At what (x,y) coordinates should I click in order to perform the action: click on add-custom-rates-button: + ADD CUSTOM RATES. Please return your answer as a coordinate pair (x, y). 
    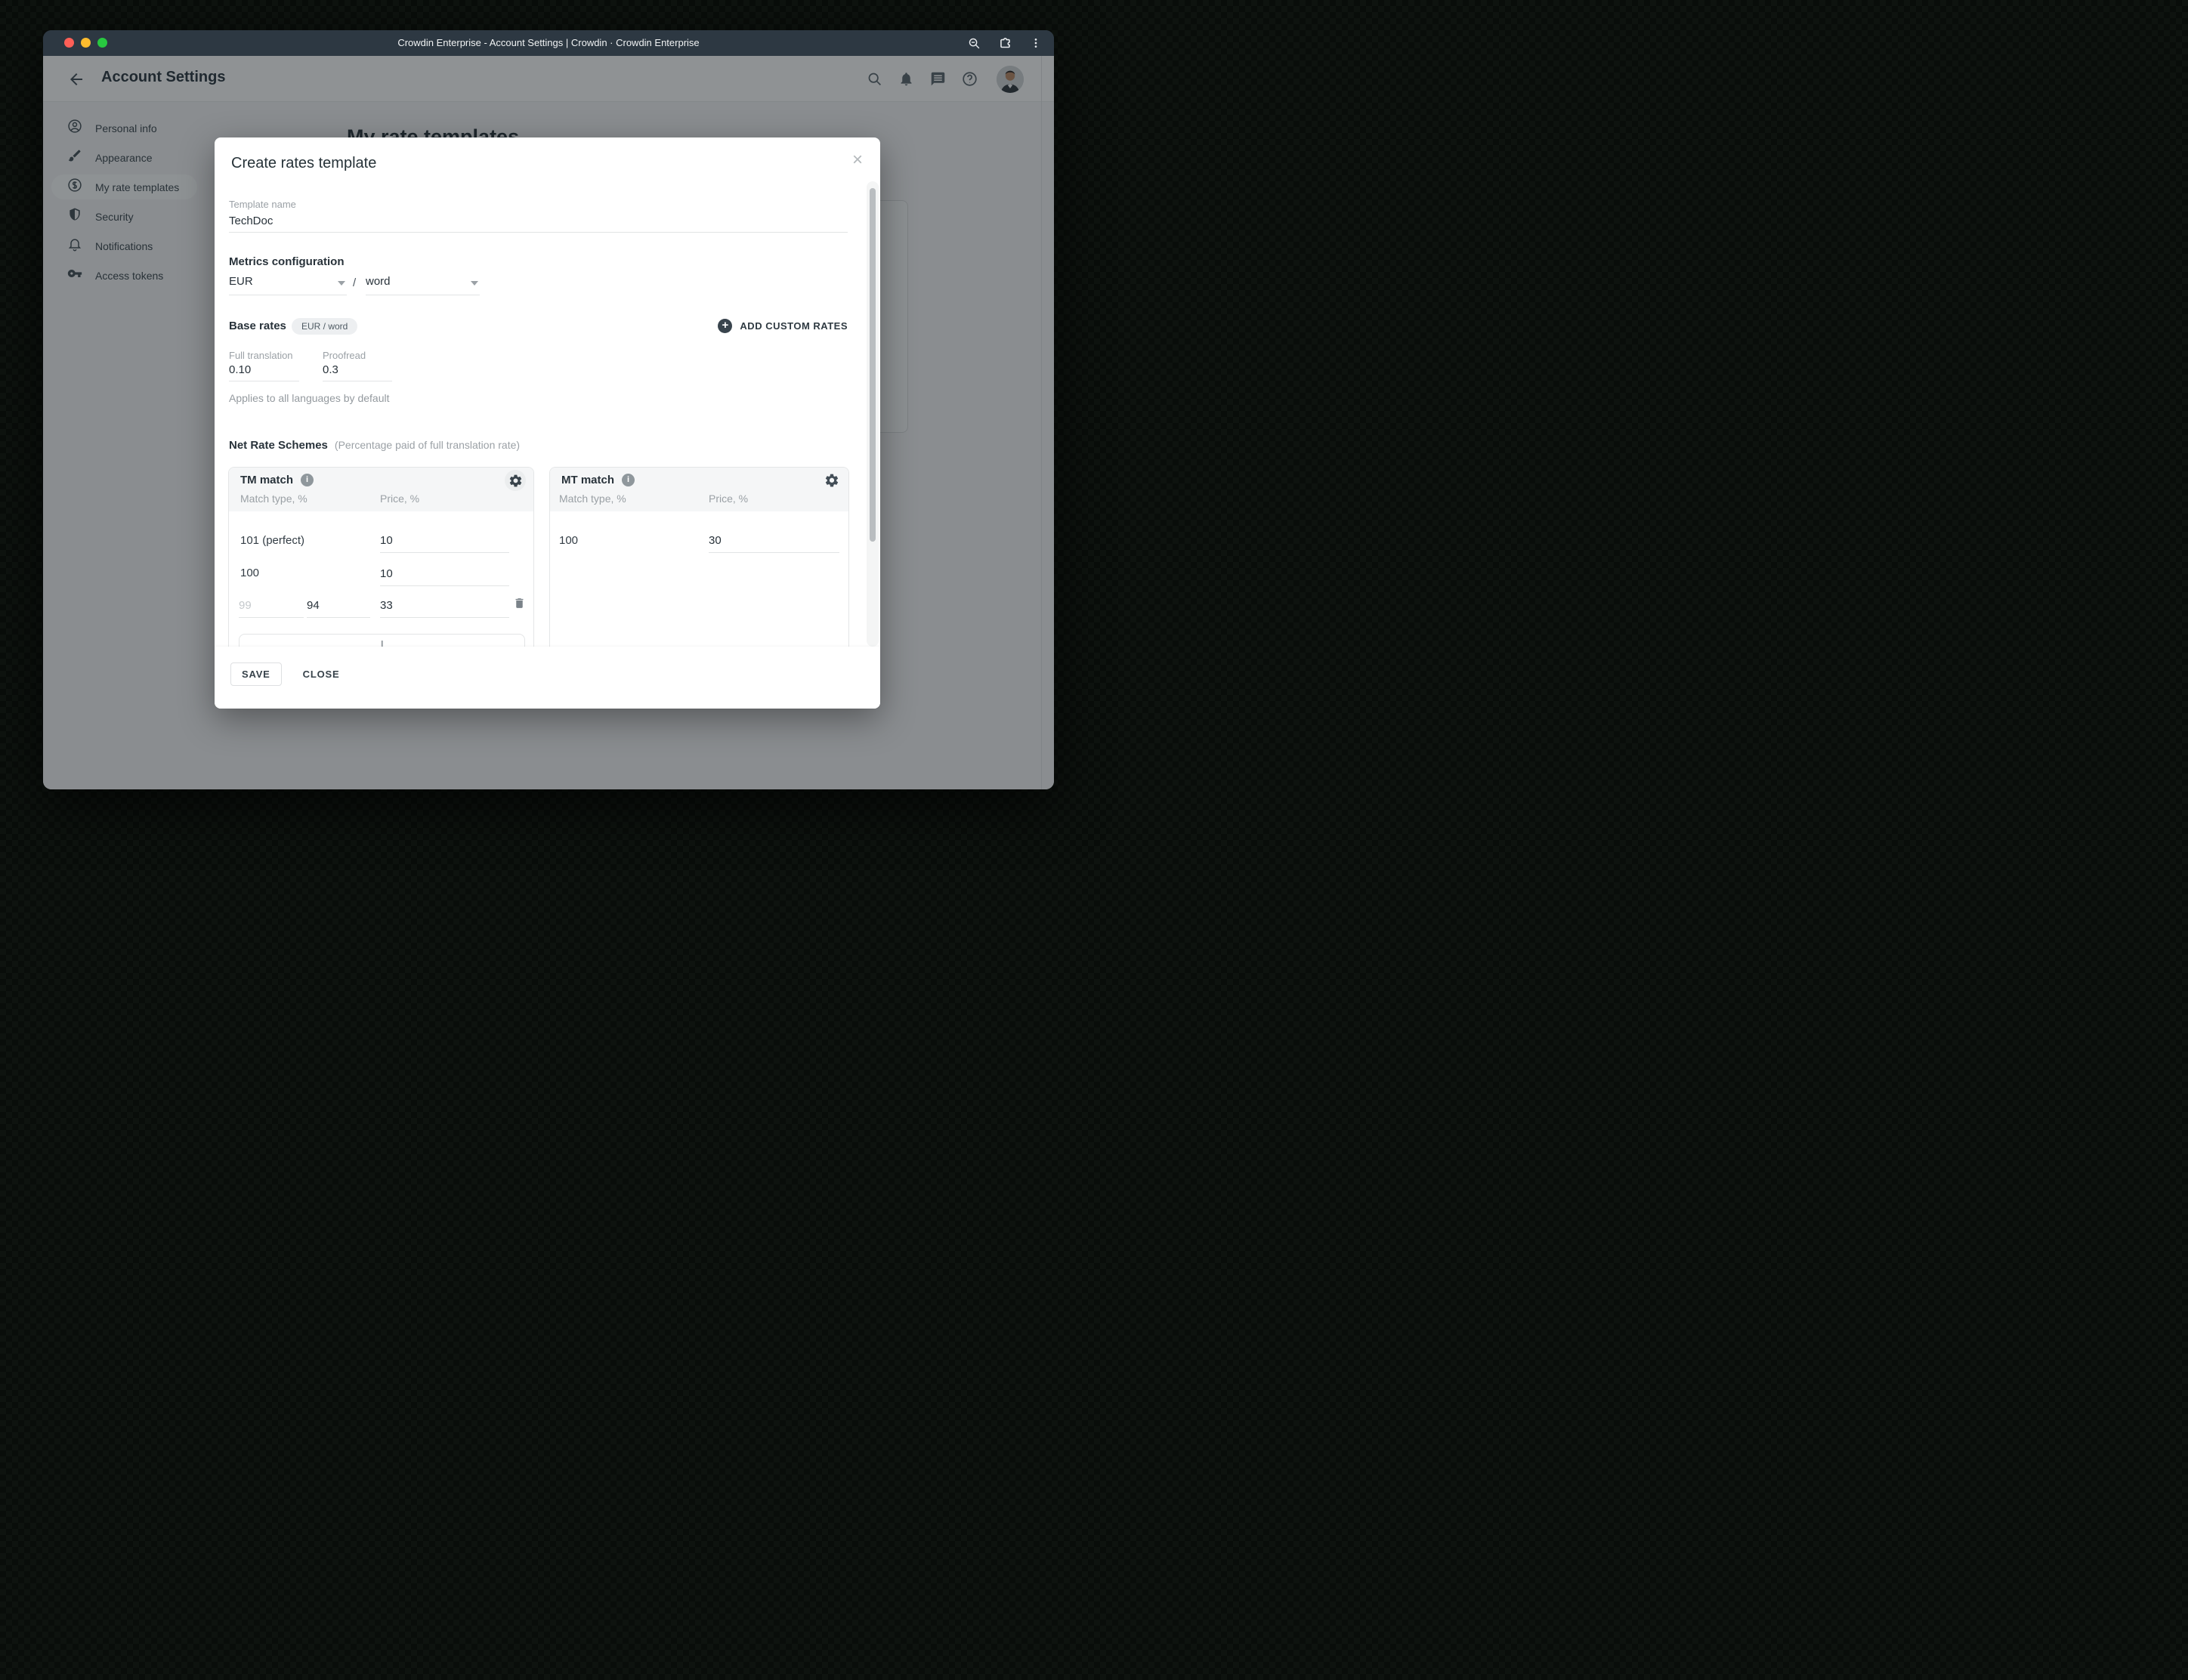
    Looking at the image, I should click on (783, 326).